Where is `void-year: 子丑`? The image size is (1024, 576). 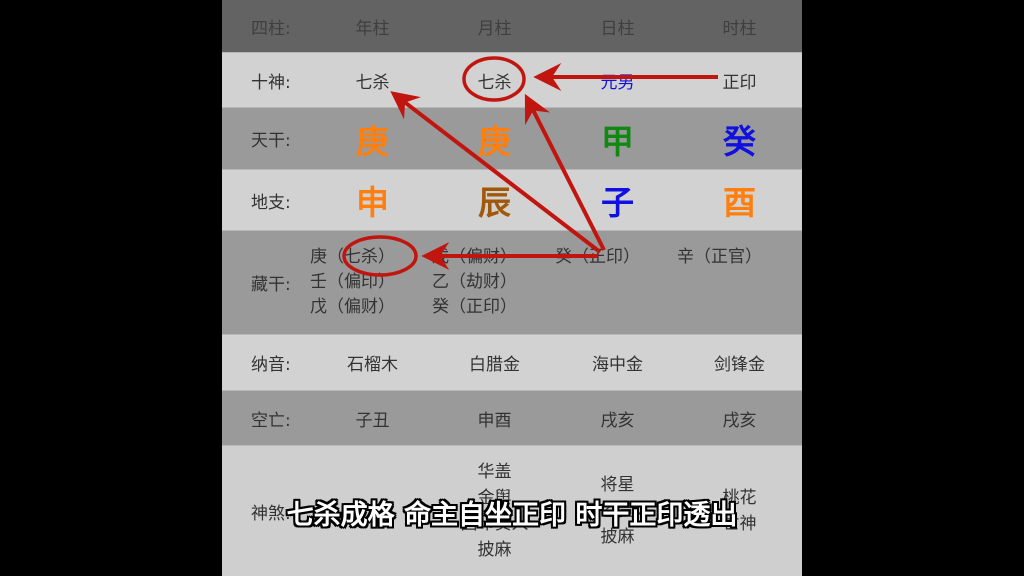 void-year: 子丑 is located at coordinates (372, 420).